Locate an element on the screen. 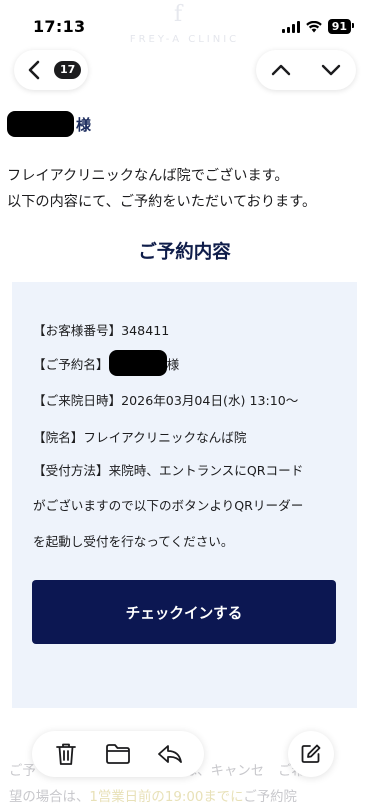 The image size is (369, 803). reception-method-line-1: 【受付方法】来院時、エントランスにQRコード is located at coordinates (168, 470).